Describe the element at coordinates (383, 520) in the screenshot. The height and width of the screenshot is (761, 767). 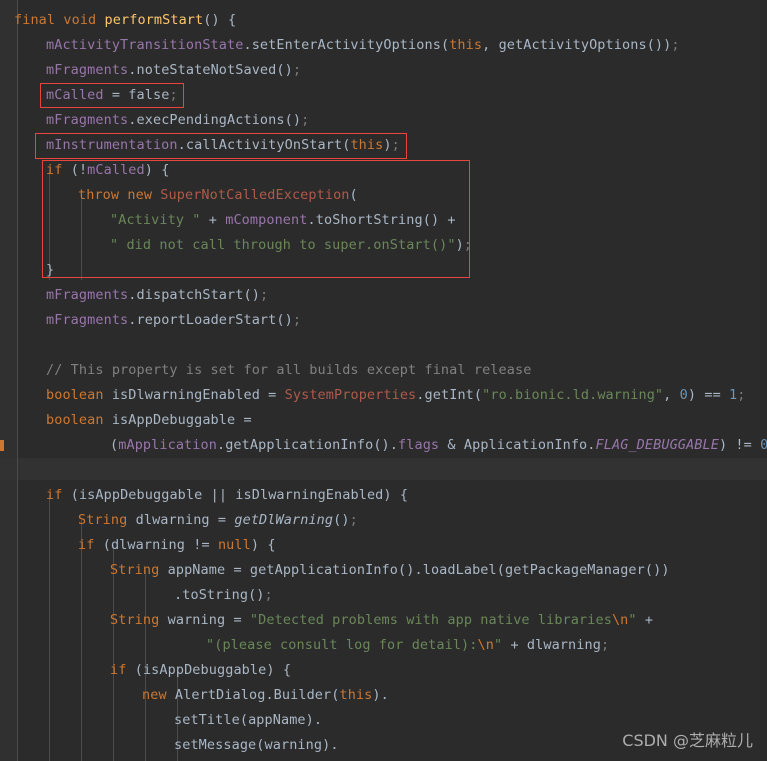
I see `code-line: String dlwarning = getDlWarning();` at that location.